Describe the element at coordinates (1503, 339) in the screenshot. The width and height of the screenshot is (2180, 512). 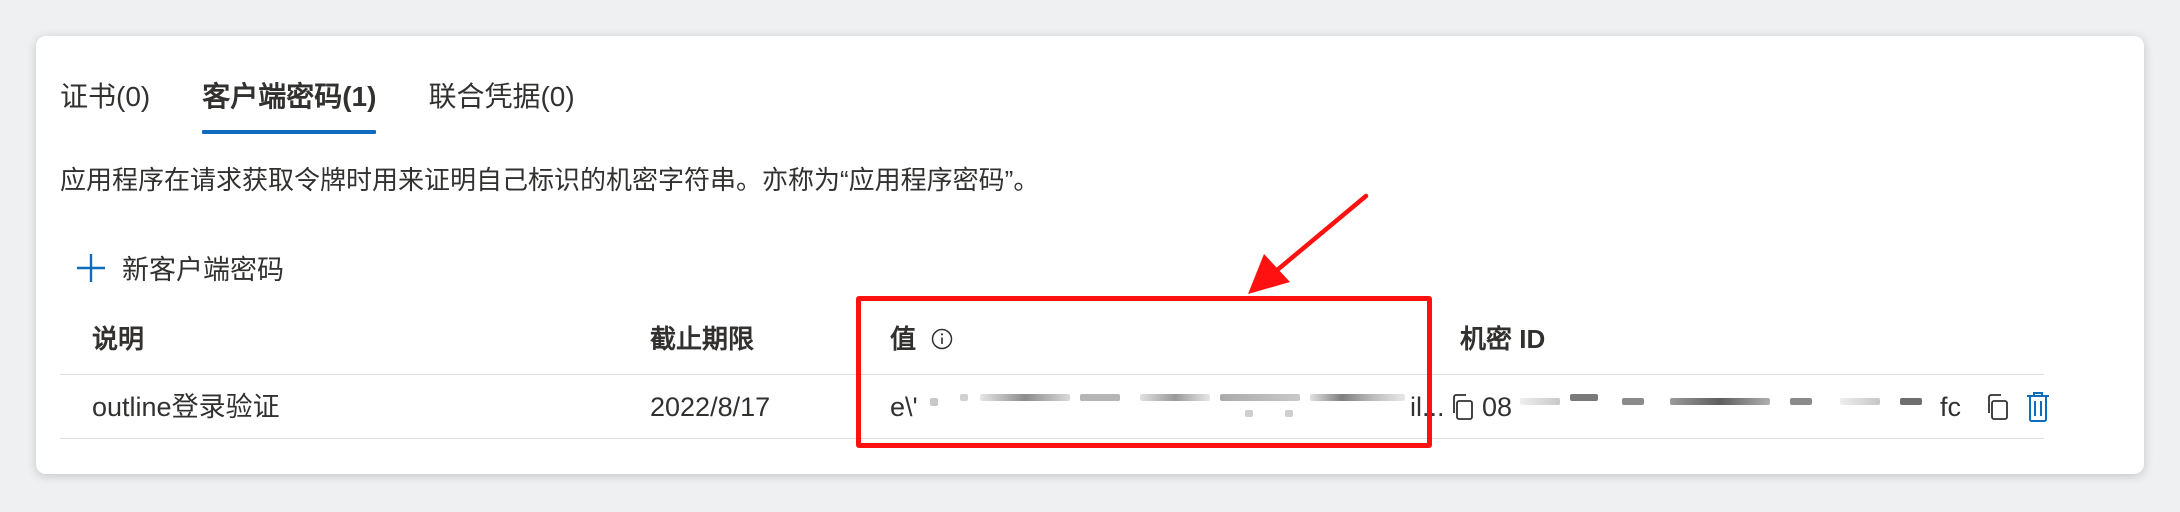
I see `header-secret-id: 机密 ID` at that location.